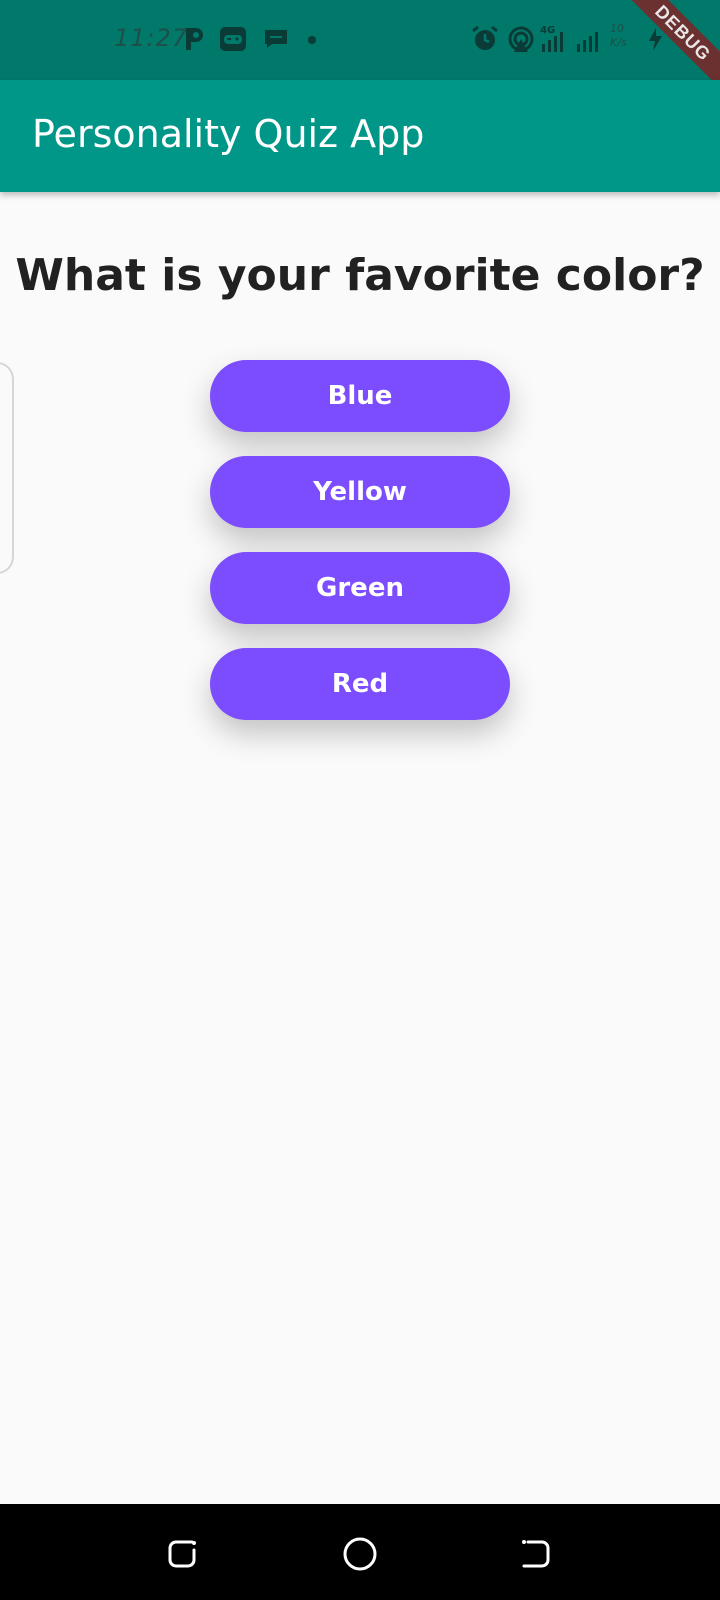  Describe the element at coordinates (587, 42) in the screenshot. I see `signal-icon` at that location.